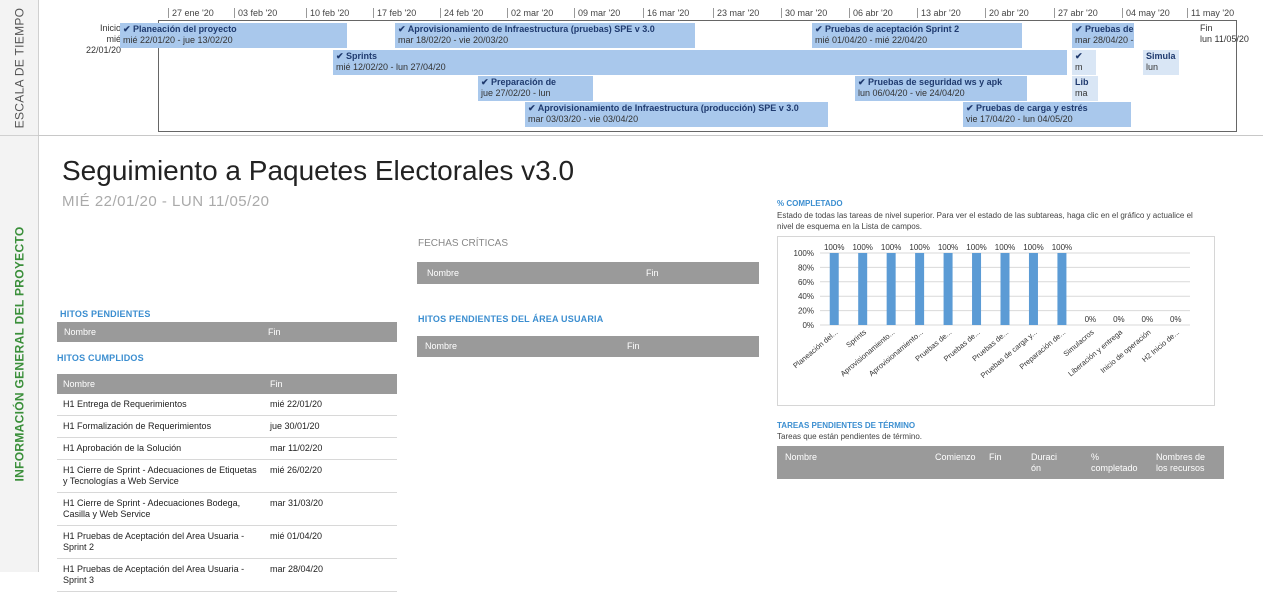  Describe the element at coordinates (736, 13) in the screenshot. I see `timeline-tick: 23 mar '20` at that location.